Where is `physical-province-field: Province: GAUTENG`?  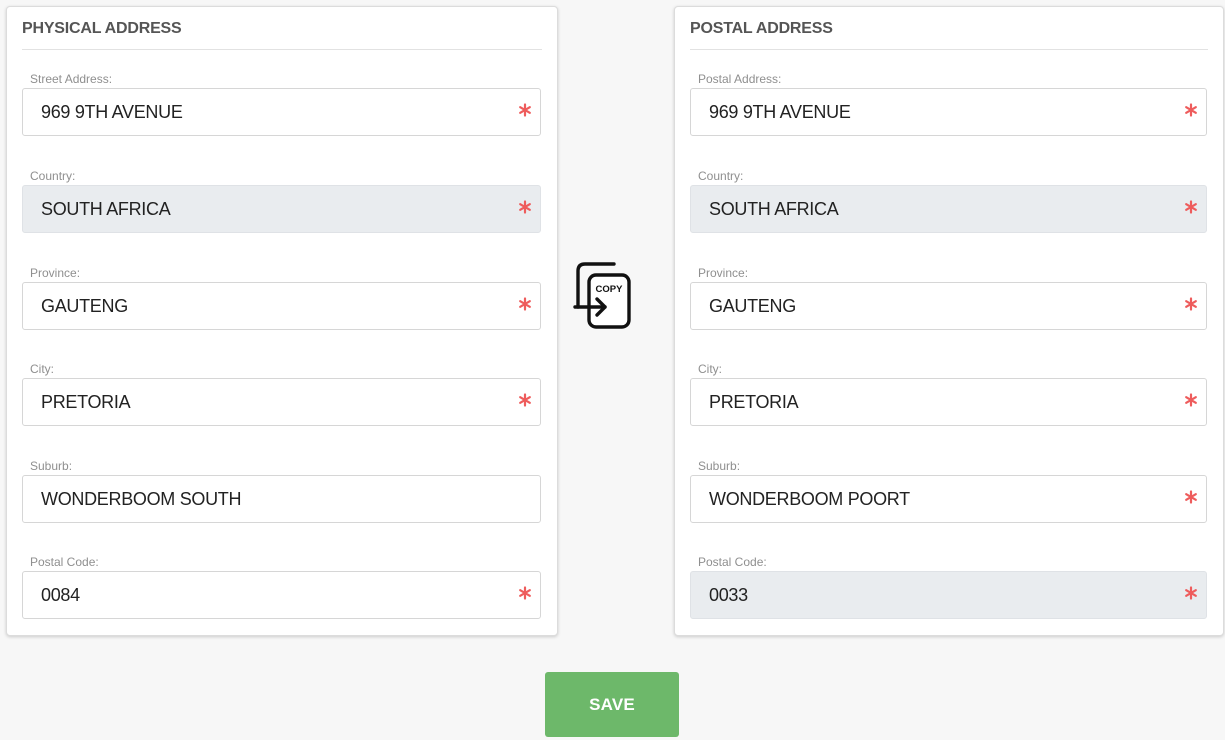
physical-province-field: Province: GAUTENG is located at coordinates (281, 297).